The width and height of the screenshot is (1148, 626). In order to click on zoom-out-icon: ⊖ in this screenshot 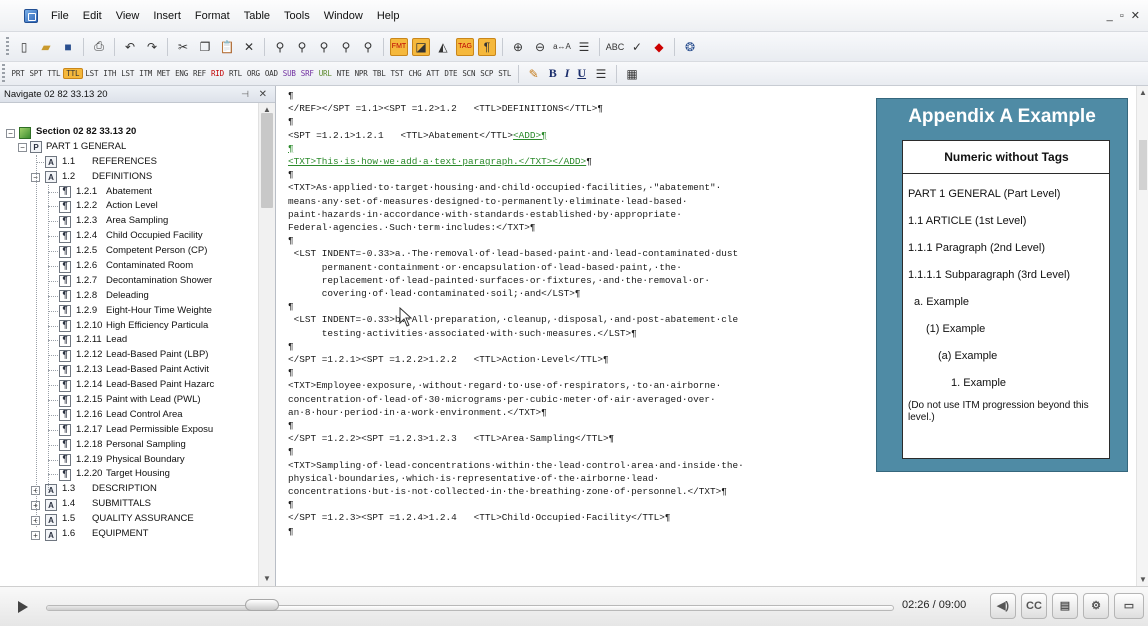, I will do `click(540, 47)`.